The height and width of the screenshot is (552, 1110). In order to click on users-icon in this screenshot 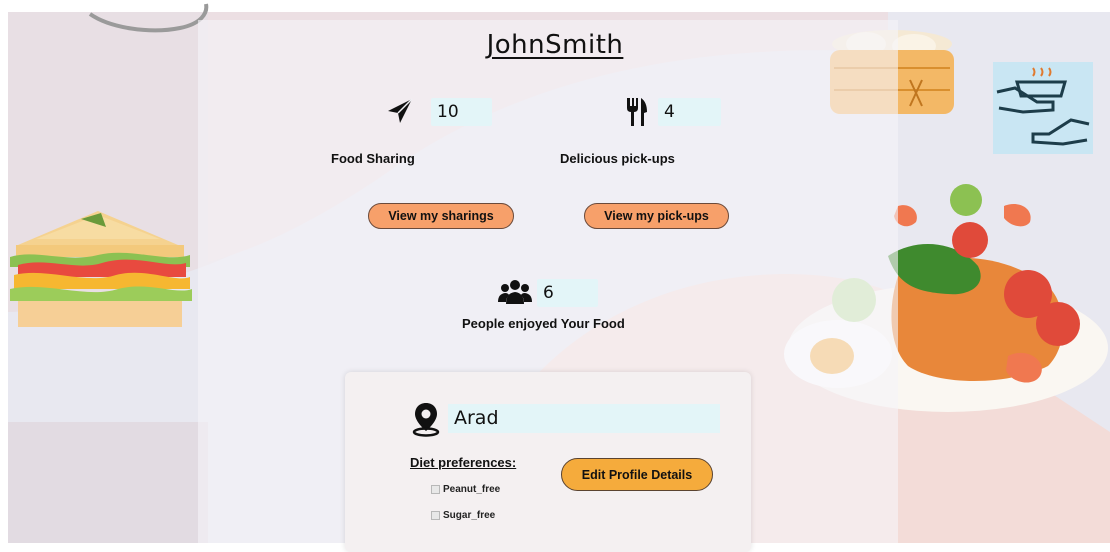, I will do `click(515, 292)`.